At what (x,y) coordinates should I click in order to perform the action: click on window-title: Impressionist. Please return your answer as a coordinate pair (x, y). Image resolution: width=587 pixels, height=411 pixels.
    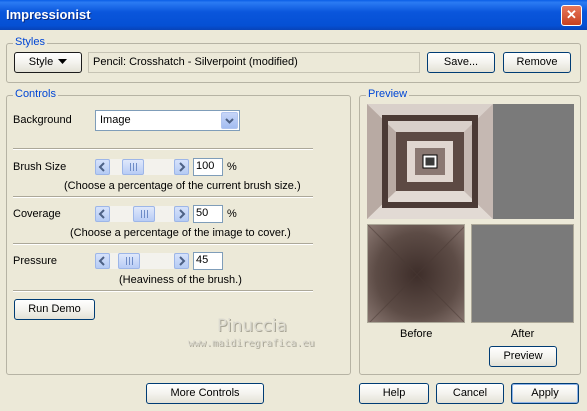
    Looking at the image, I should click on (48, 14).